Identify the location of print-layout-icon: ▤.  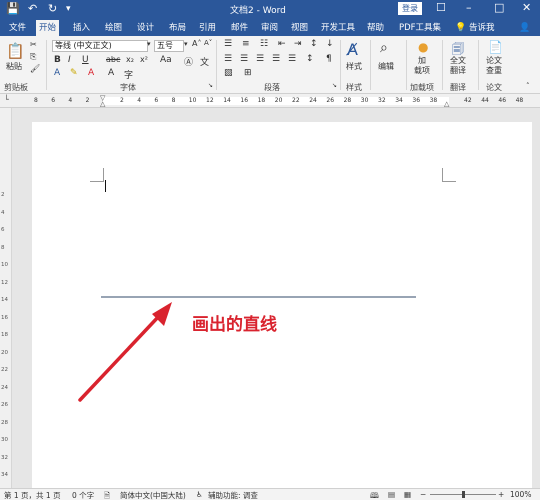
(391, 494).